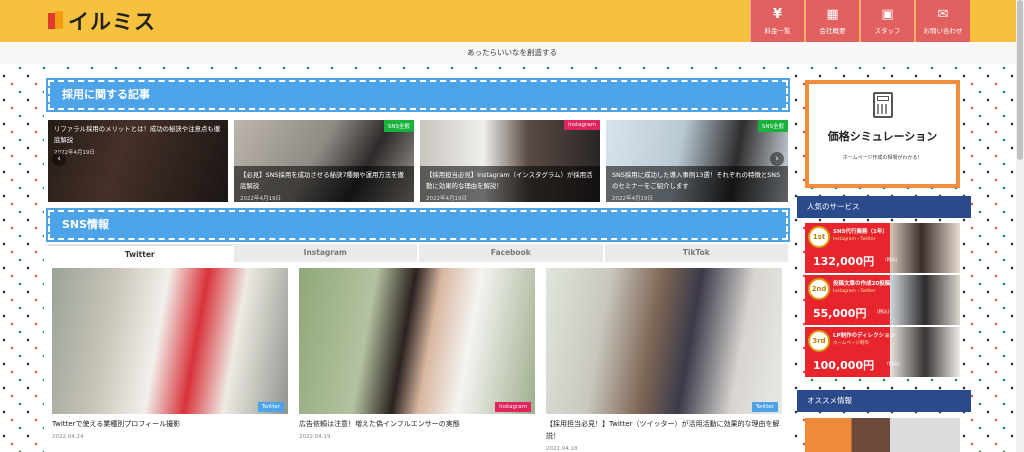 The width and height of the screenshot is (1024, 452). Describe the element at coordinates (862, 284) in the screenshot. I see `service-name: 投稿文章の作成20投稿` at that location.